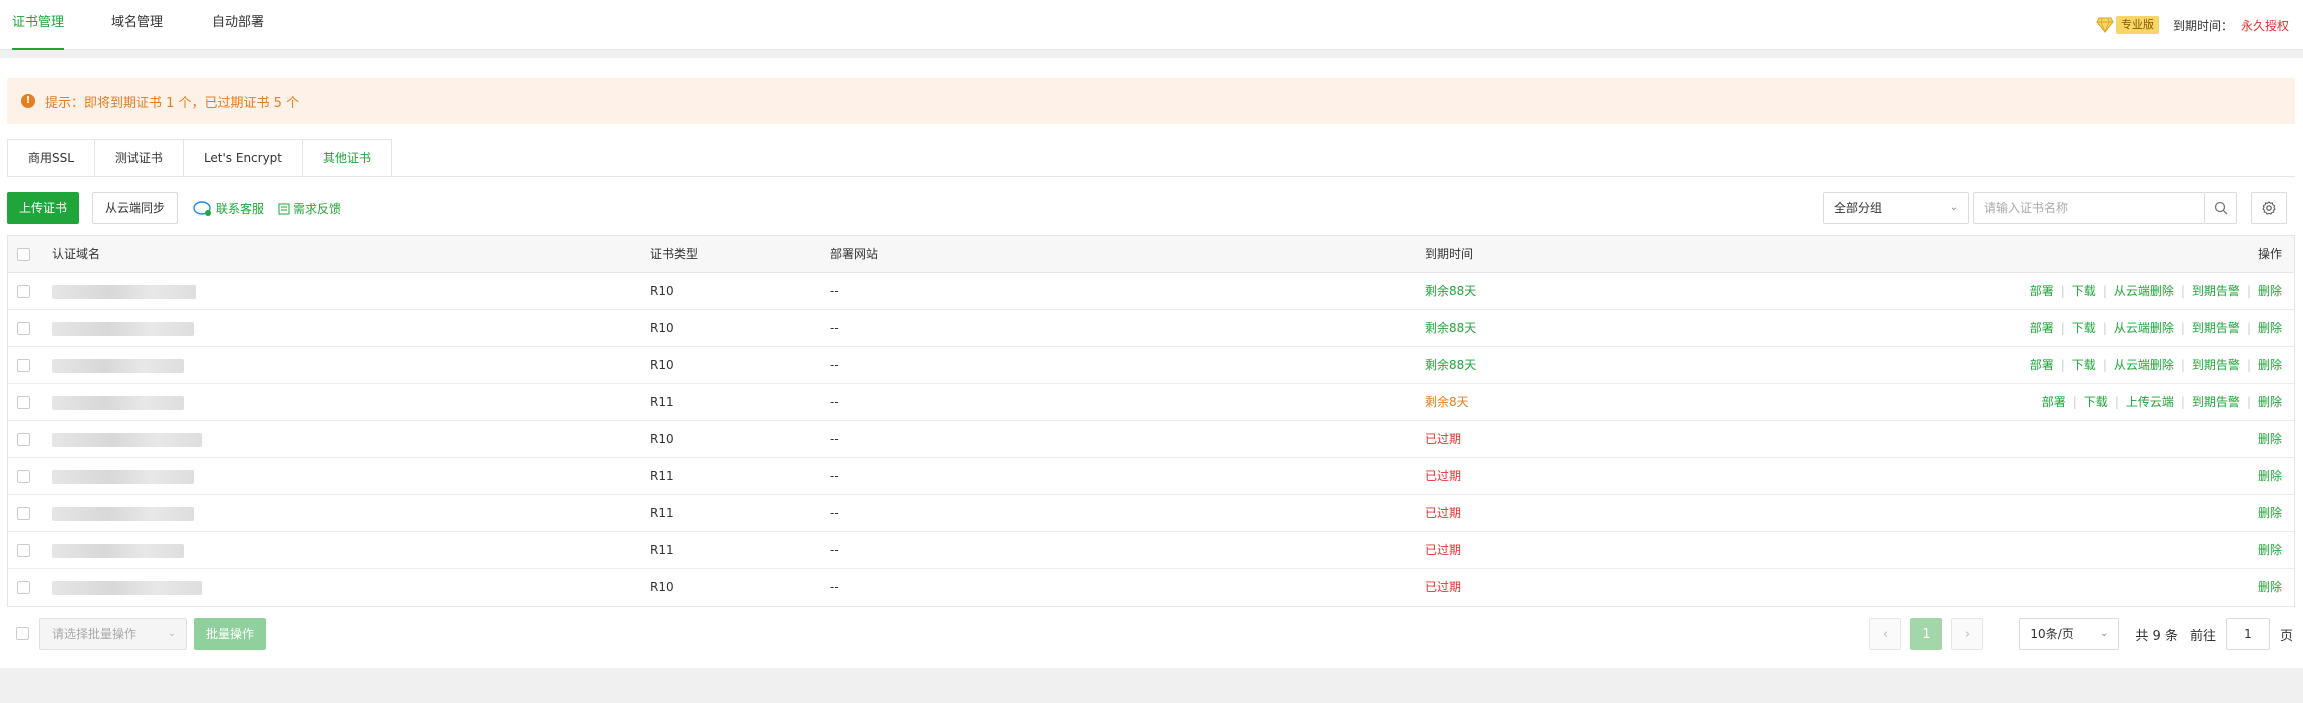  What do you see at coordinates (2269, 208) in the screenshot?
I see `column-settings-button` at bounding box center [2269, 208].